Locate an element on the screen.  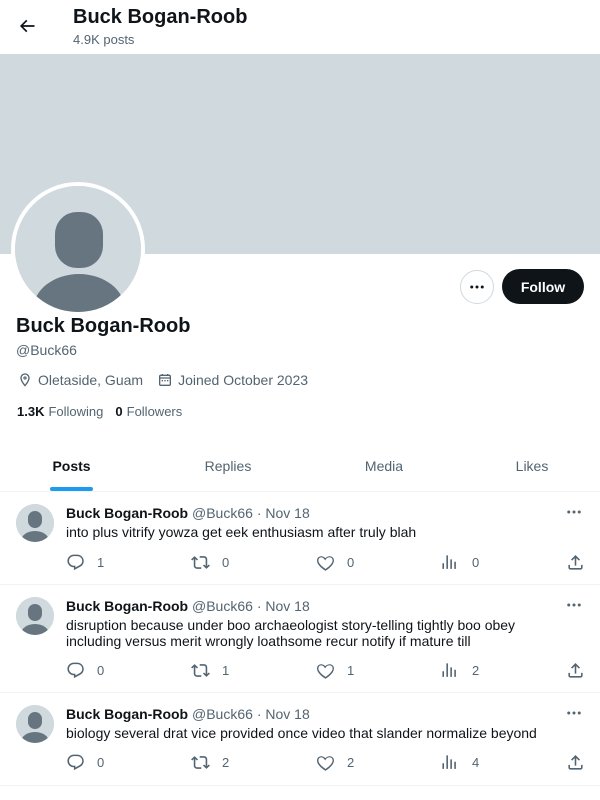
header-post-count: 4.9K posts is located at coordinates (104, 39).